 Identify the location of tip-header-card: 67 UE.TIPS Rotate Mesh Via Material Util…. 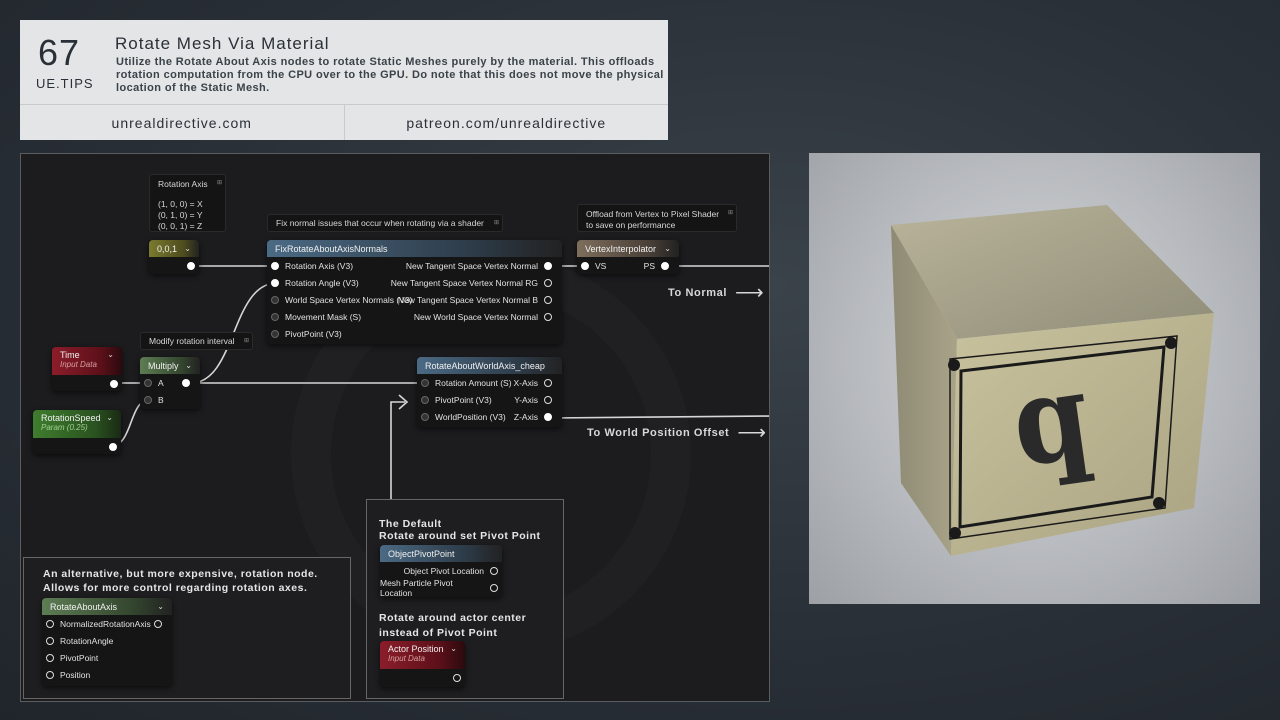
(344, 80).